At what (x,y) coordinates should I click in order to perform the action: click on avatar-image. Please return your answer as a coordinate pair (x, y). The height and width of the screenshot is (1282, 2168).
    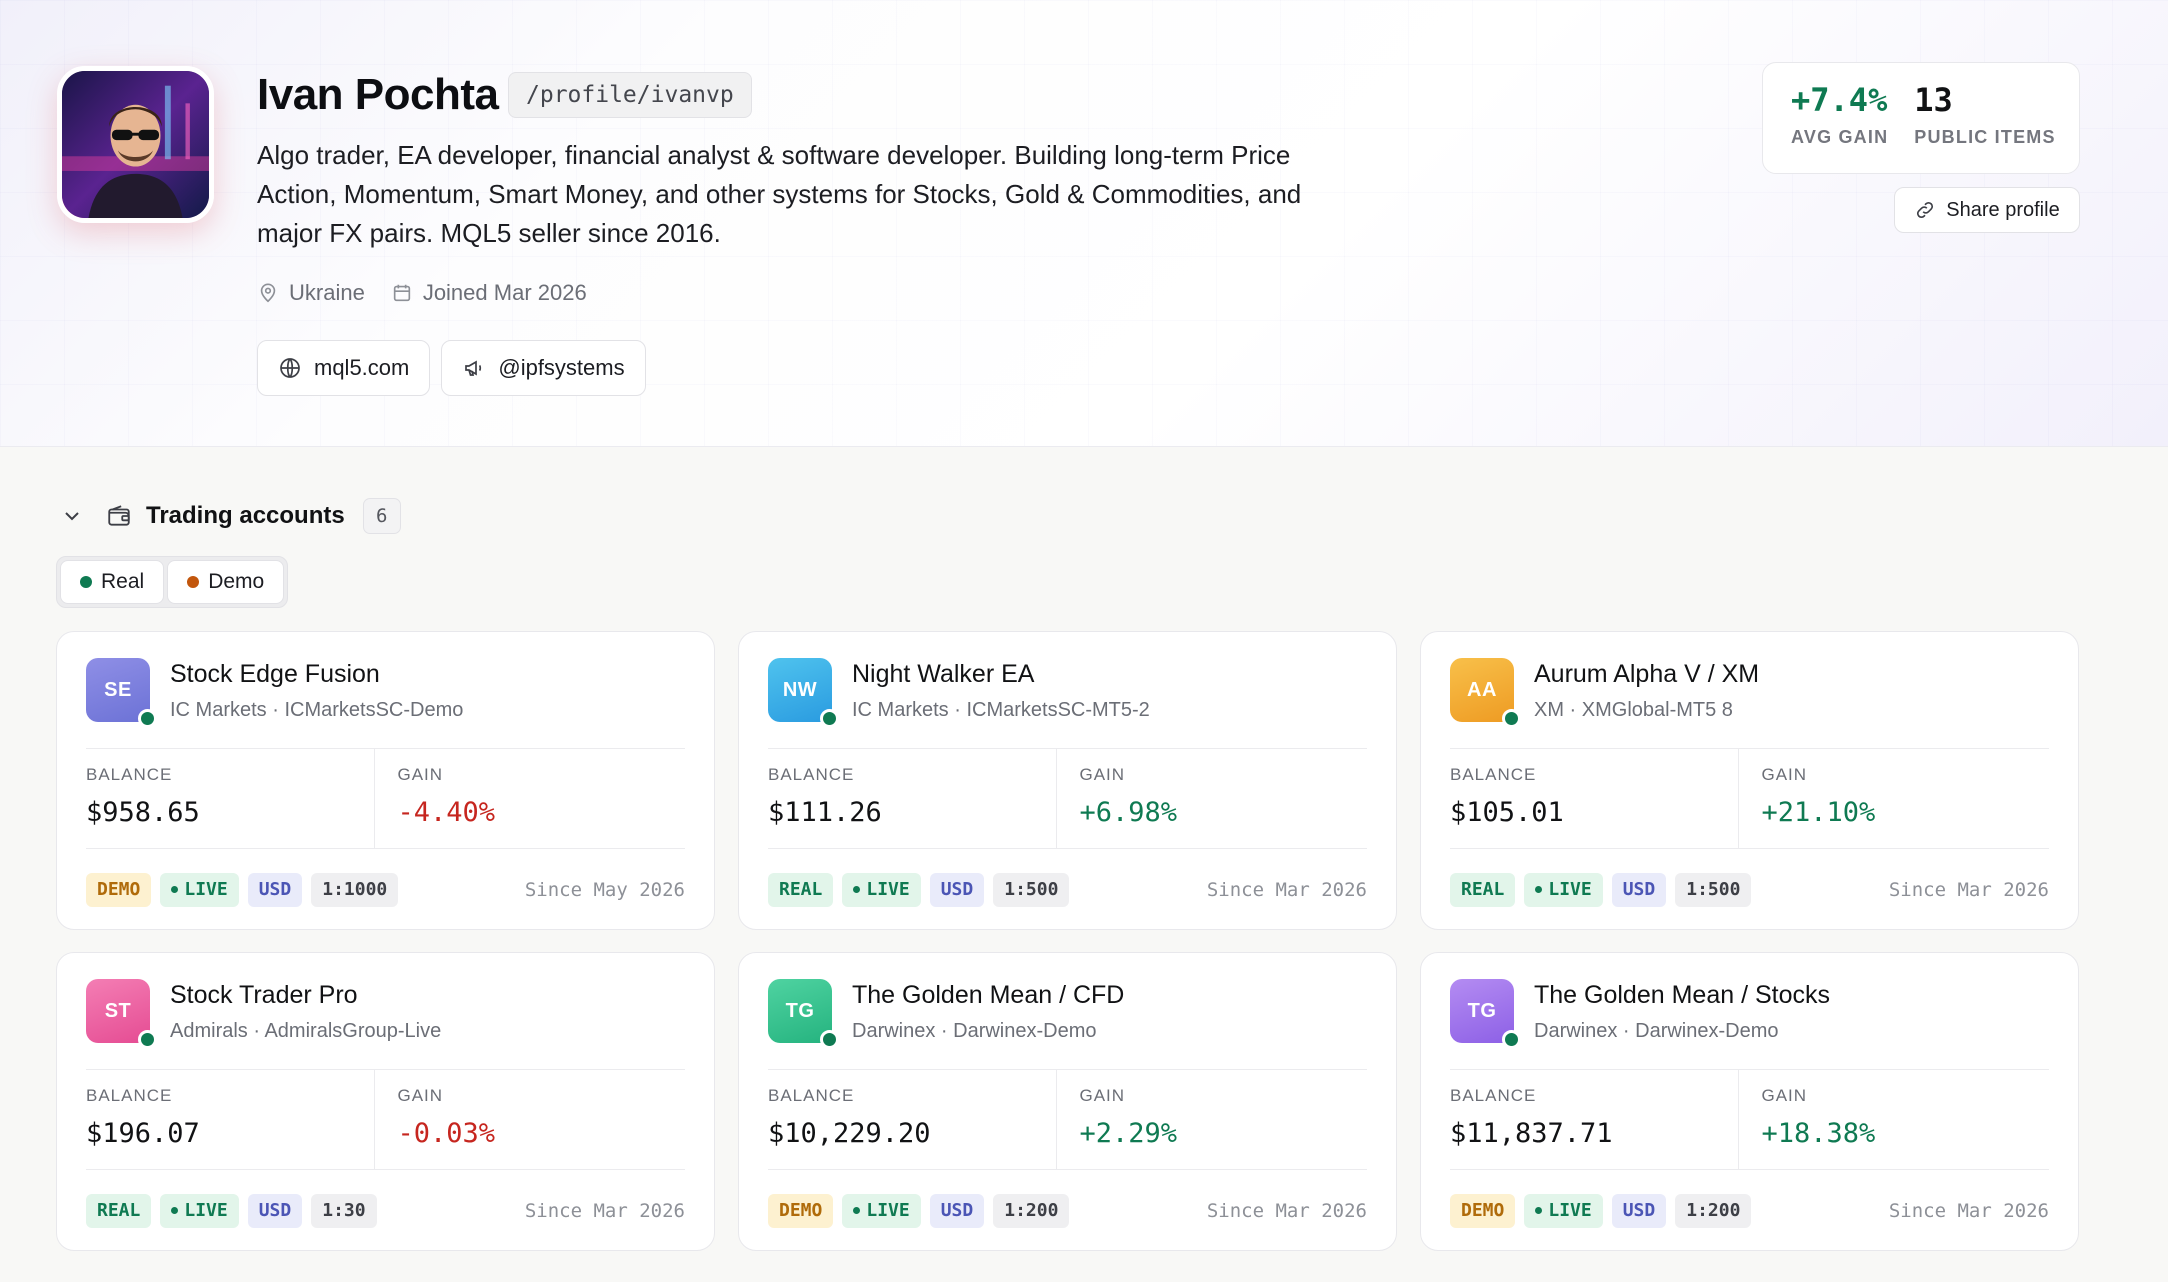
    Looking at the image, I should click on (135, 144).